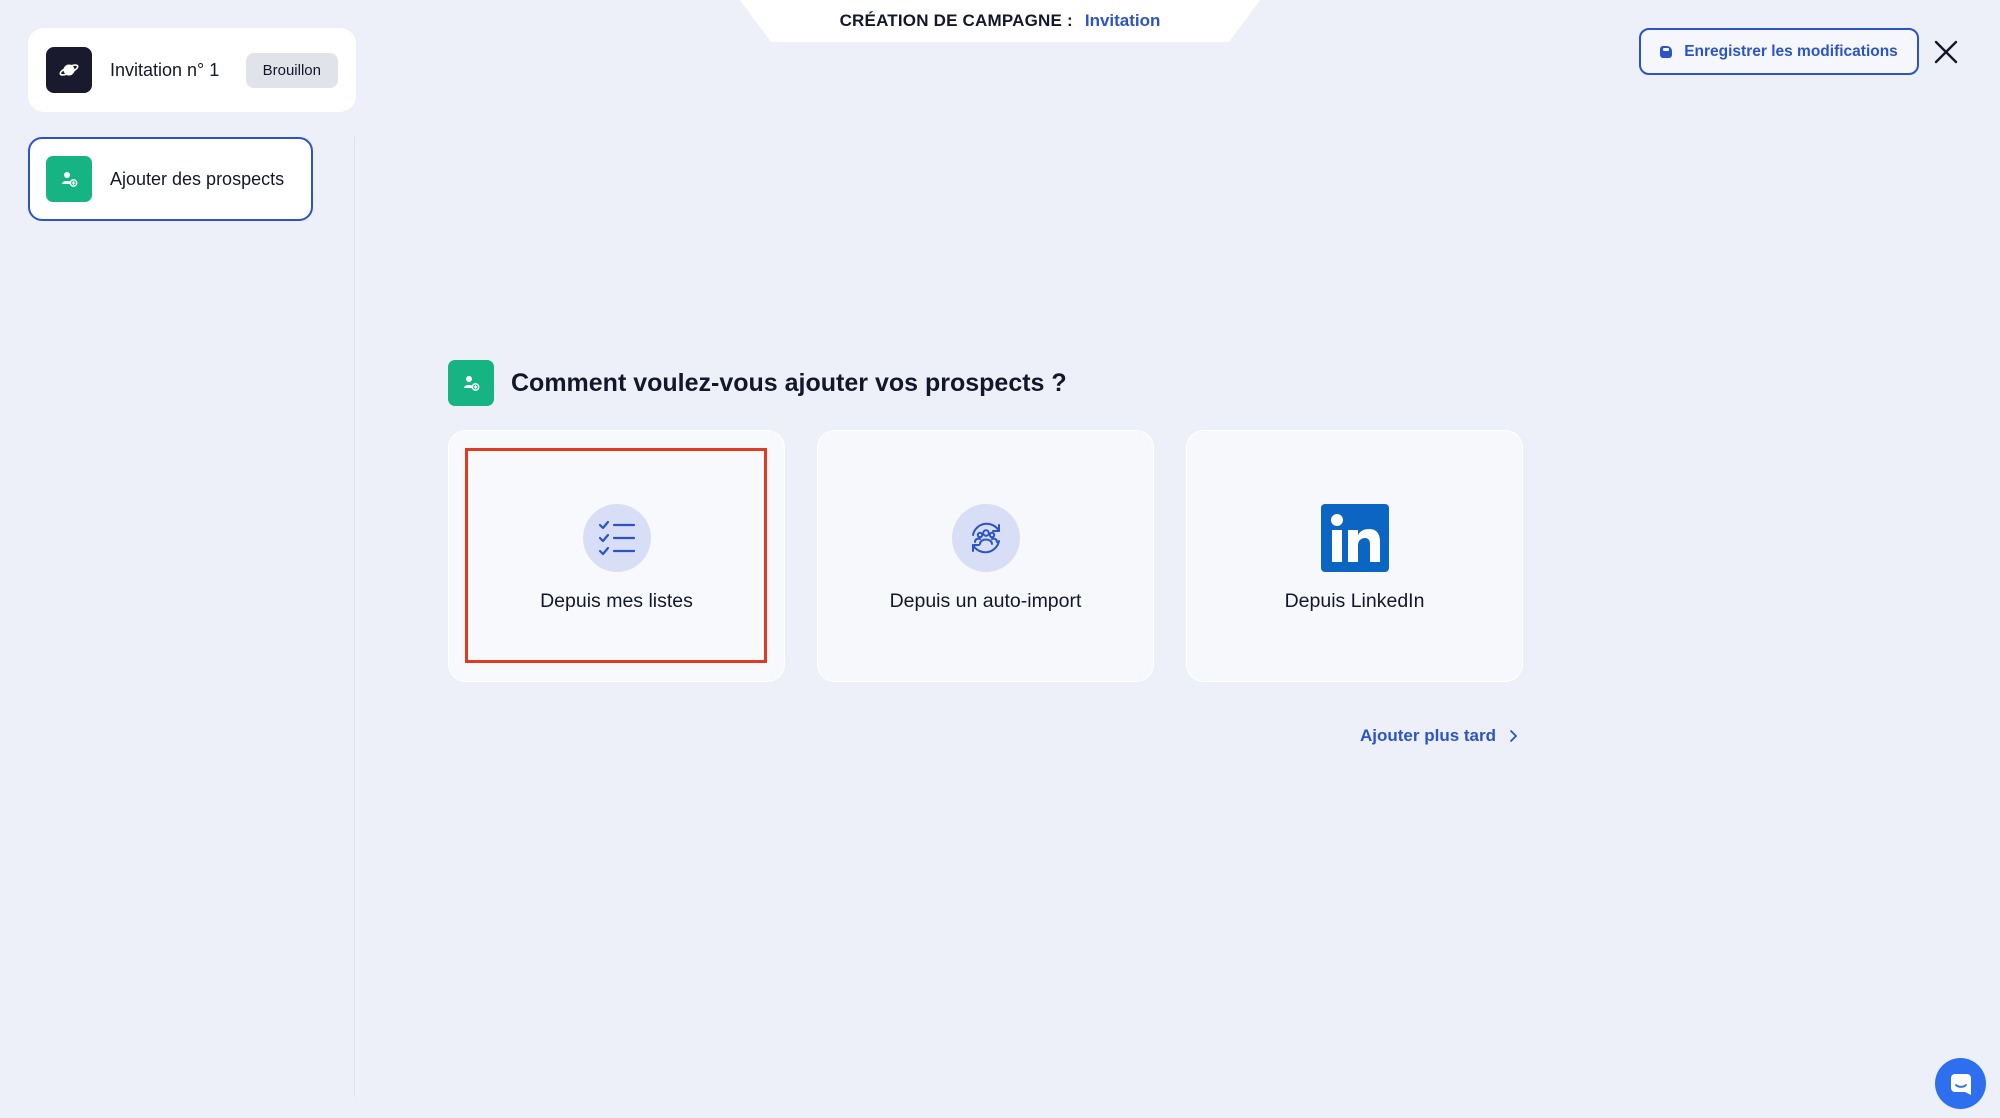  Describe the element at coordinates (1791, 51) in the screenshot. I see `save-label: Enregistrer les modifications` at that location.